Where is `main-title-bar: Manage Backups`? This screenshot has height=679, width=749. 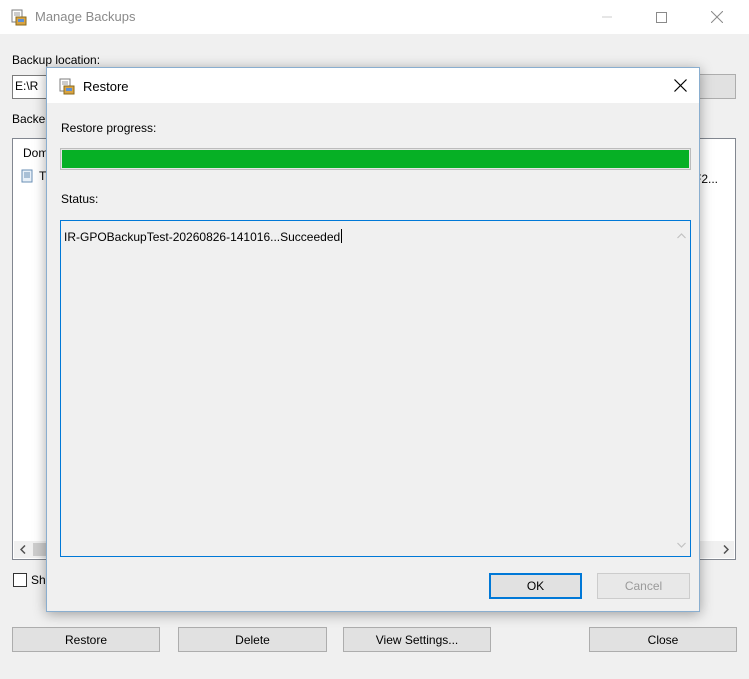
main-title-bar: Manage Backups is located at coordinates (374, 17).